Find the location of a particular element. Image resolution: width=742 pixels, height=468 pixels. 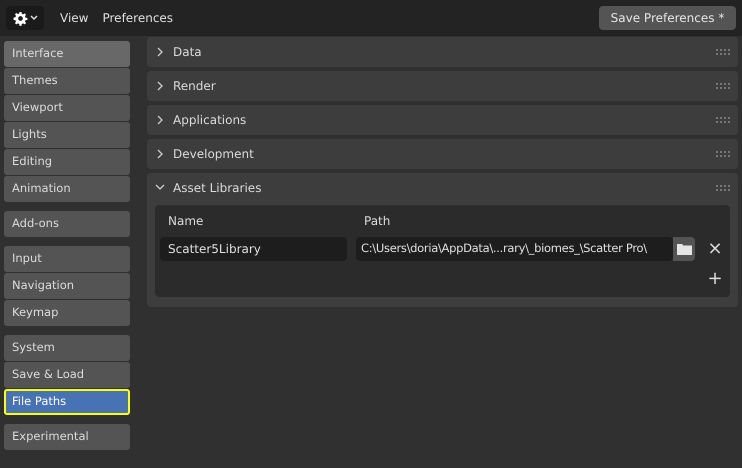

menu-item: View is located at coordinates (74, 18).